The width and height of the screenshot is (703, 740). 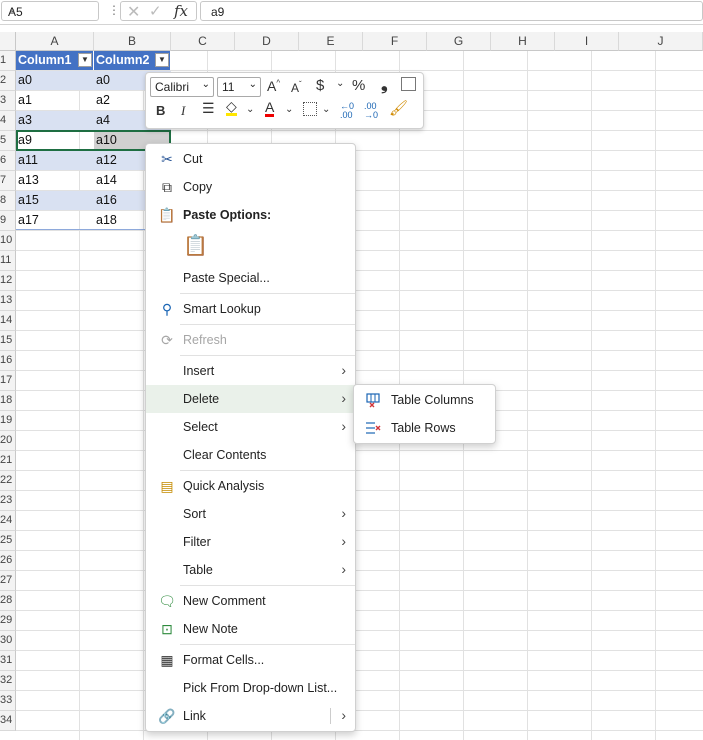 I want to click on row-header: 17, so click(x=8, y=381).